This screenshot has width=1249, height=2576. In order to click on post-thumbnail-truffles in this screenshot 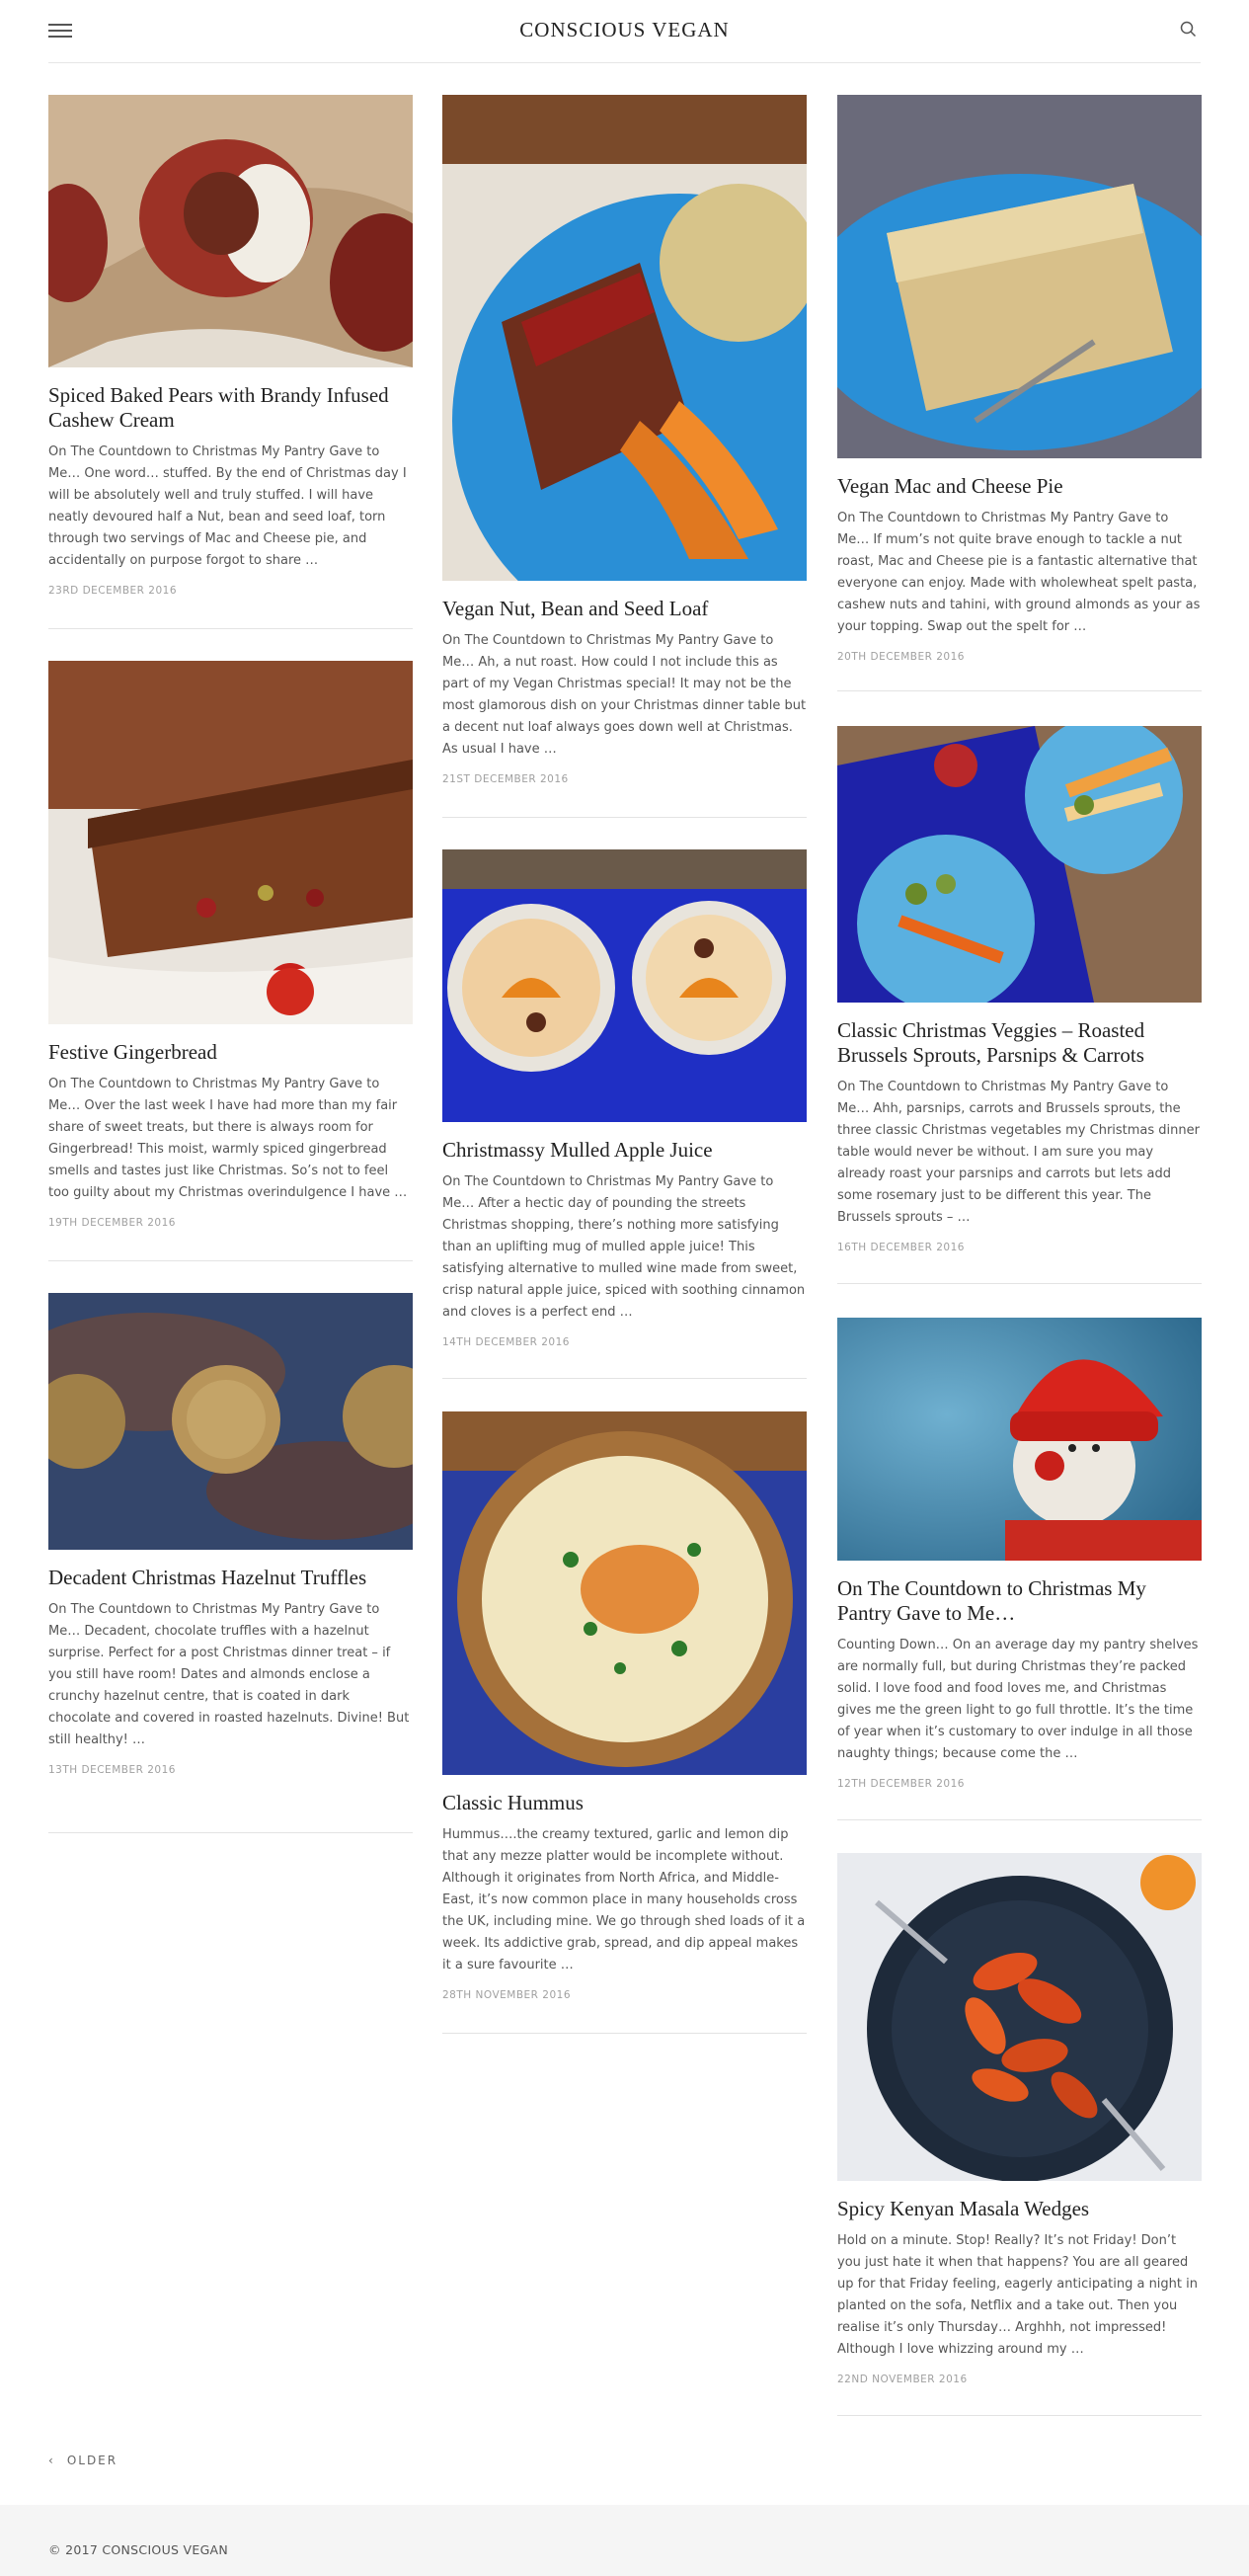, I will do `click(230, 1421)`.